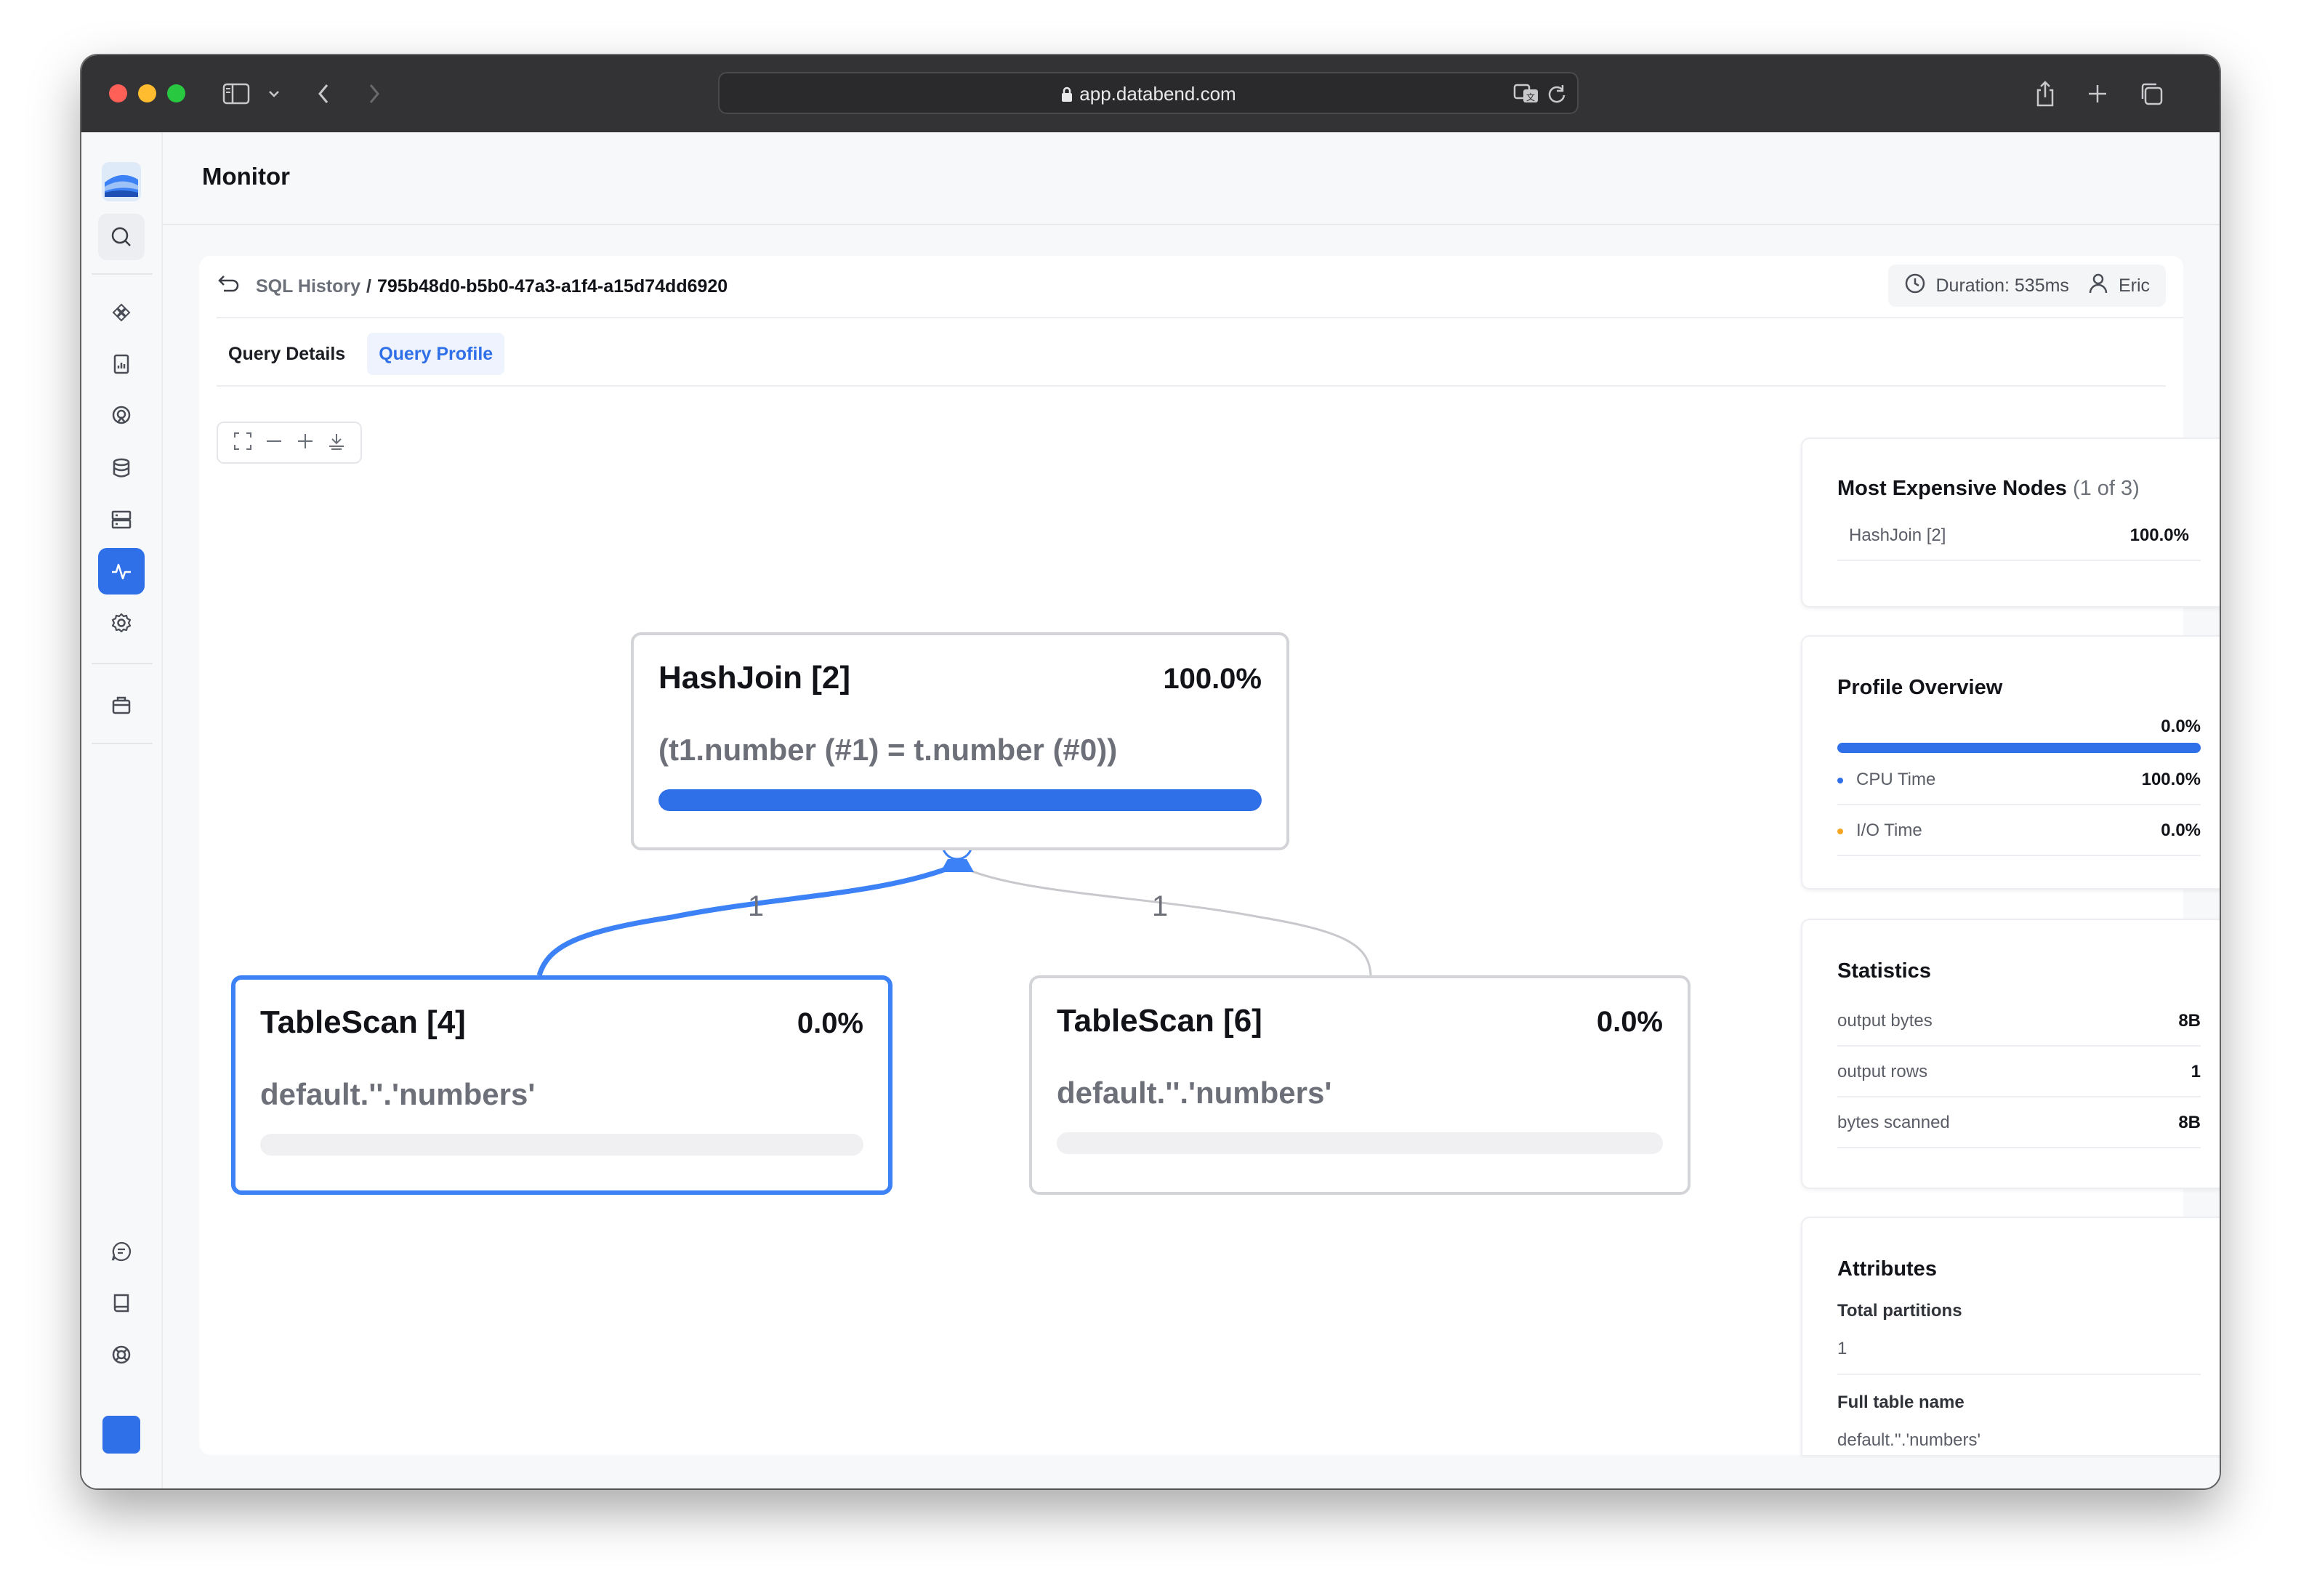 The image size is (2301, 1596). I want to click on address-bar: app.databend.com 文, so click(1148, 93).